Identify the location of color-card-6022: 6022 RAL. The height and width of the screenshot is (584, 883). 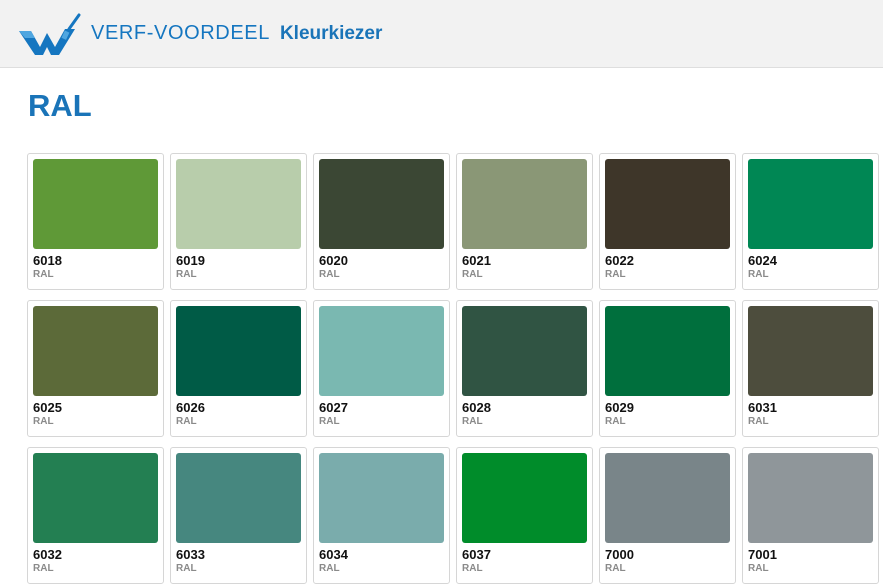
(667, 221).